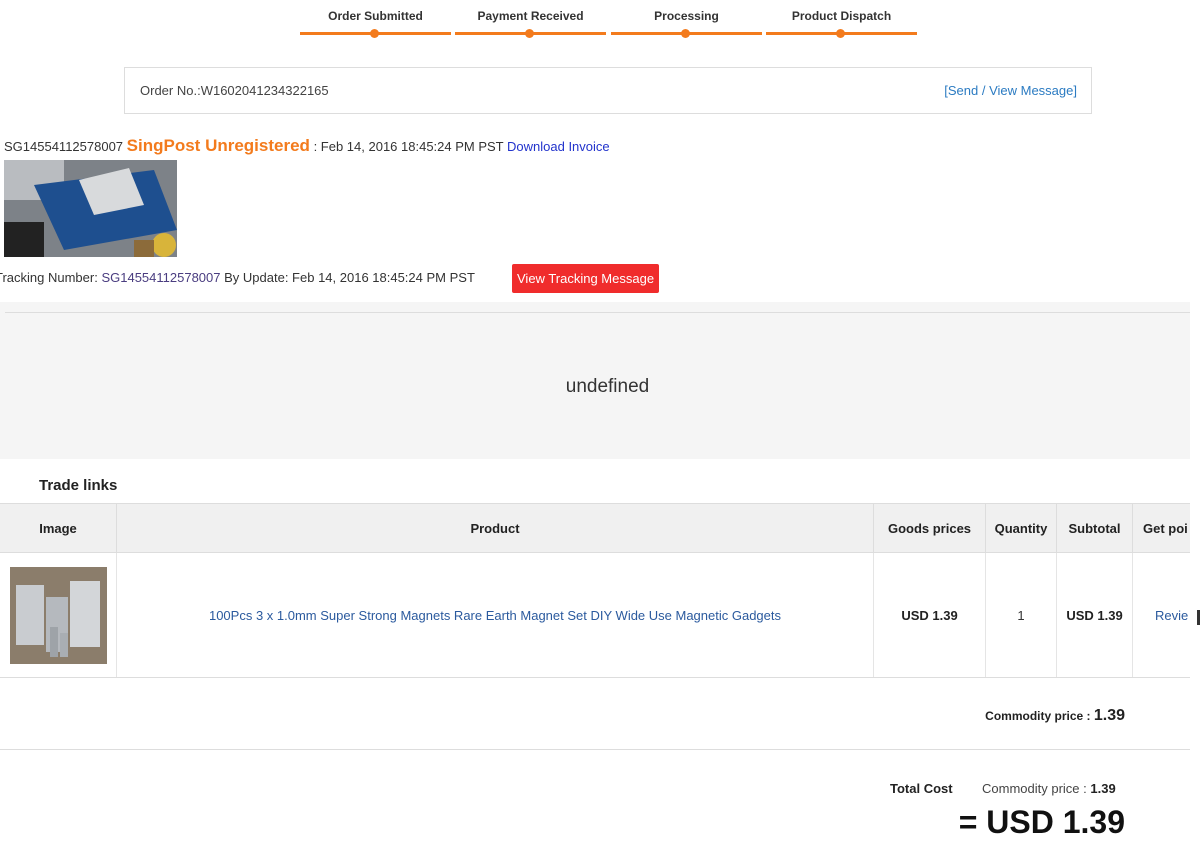 This screenshot has width=1200, height=852. I want to click on commodity-price: Commodity price : 1.39, so click(1055, 716).